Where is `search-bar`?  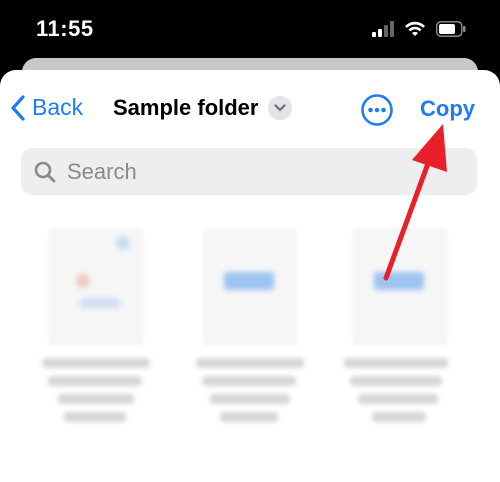 search-bar is located at coordinates (249, 171).